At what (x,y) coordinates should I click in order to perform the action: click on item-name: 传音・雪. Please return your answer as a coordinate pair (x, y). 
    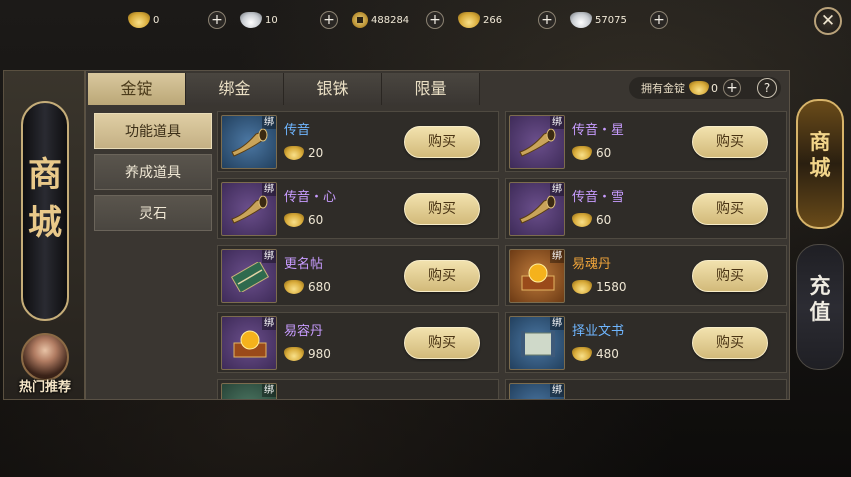
    Looking at the image, I should click on (598, 197).